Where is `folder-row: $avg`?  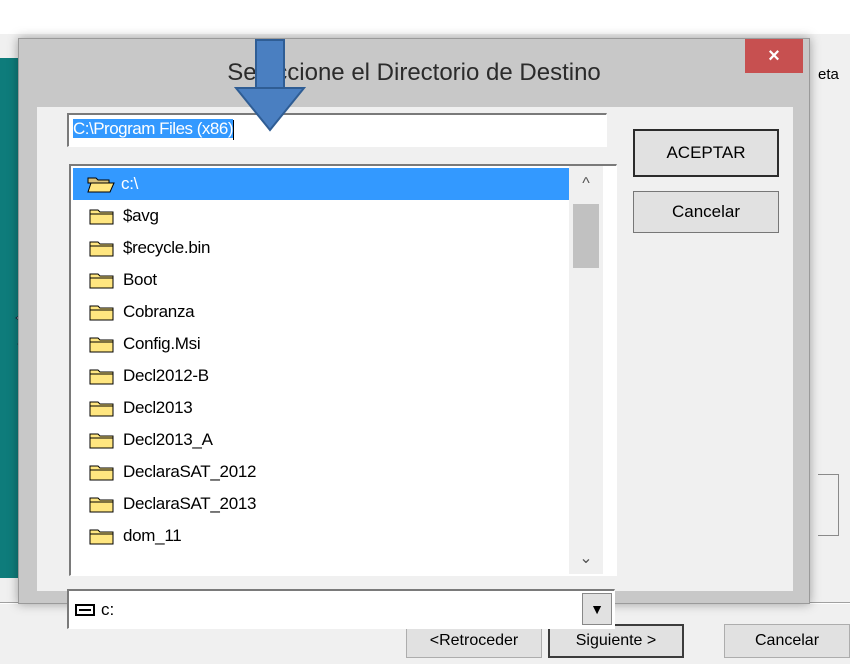 folder-row: $avg is located at coordinates (321, 216).